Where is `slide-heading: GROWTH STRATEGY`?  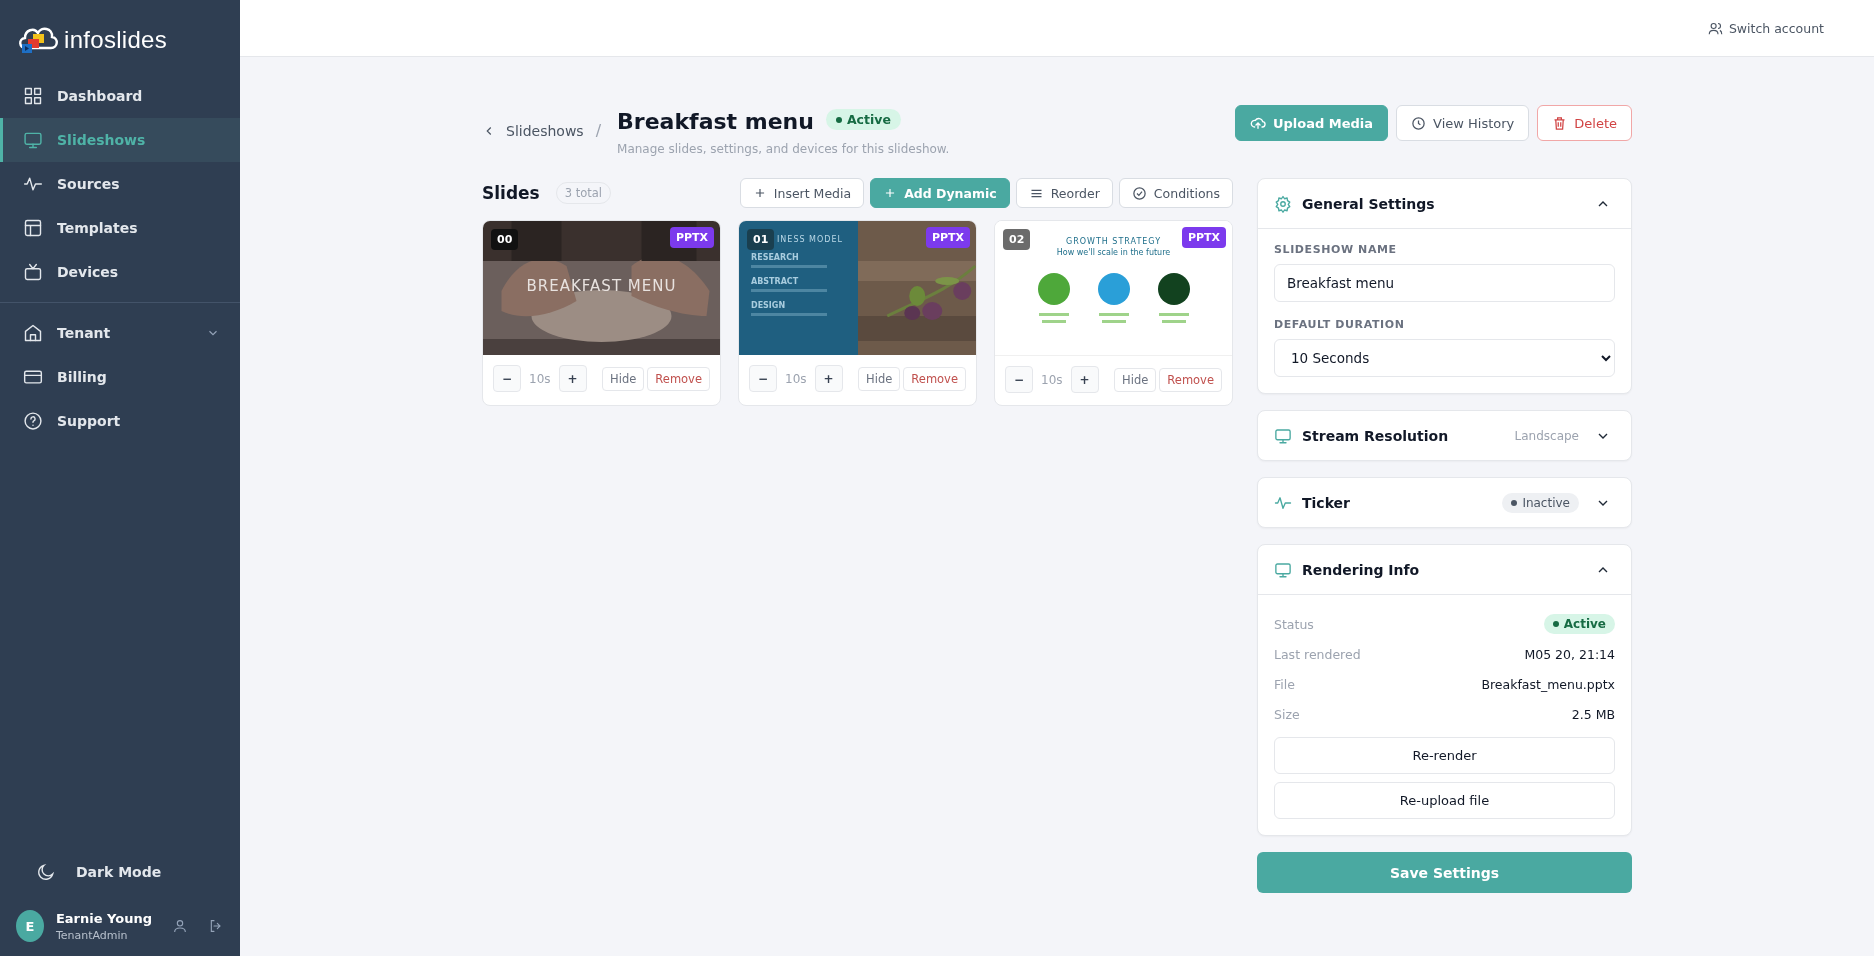 slide-heading: GROWTH STRATEGY is located at coordinates (1113, 241).